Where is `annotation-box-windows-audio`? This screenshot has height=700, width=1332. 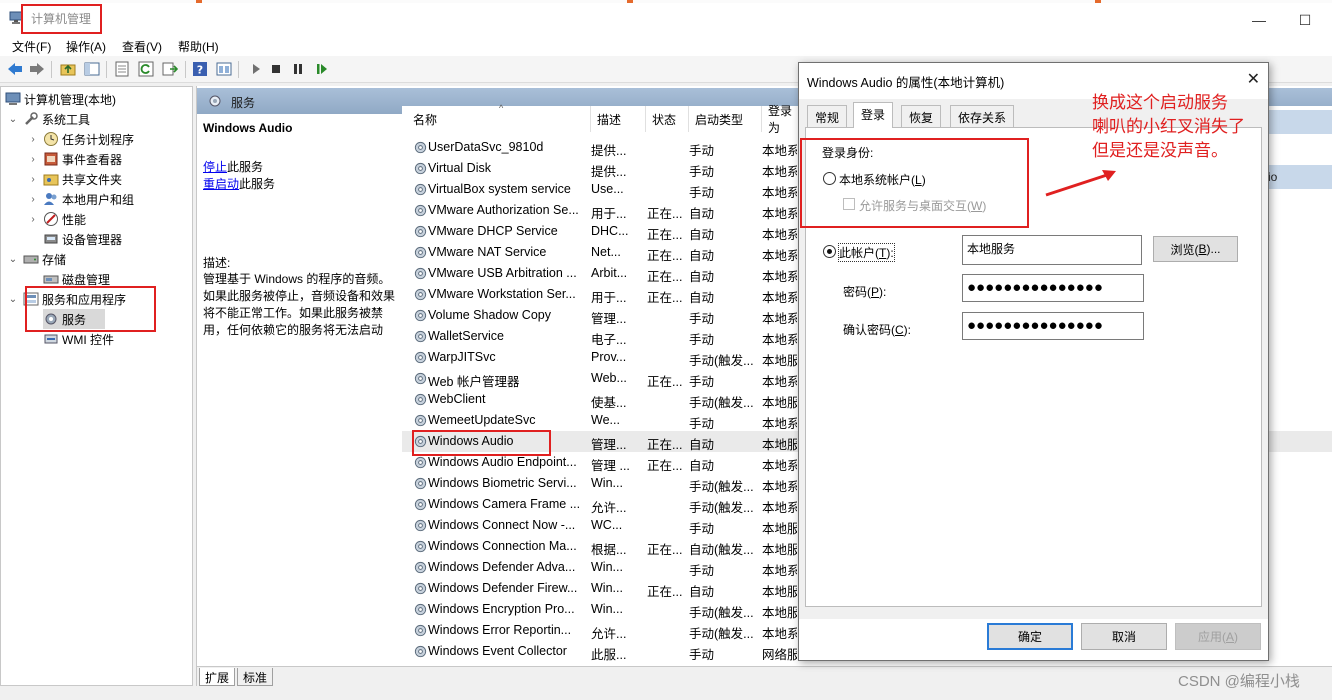 annotation-box-windows-audio is located at coordinates (481, 443).